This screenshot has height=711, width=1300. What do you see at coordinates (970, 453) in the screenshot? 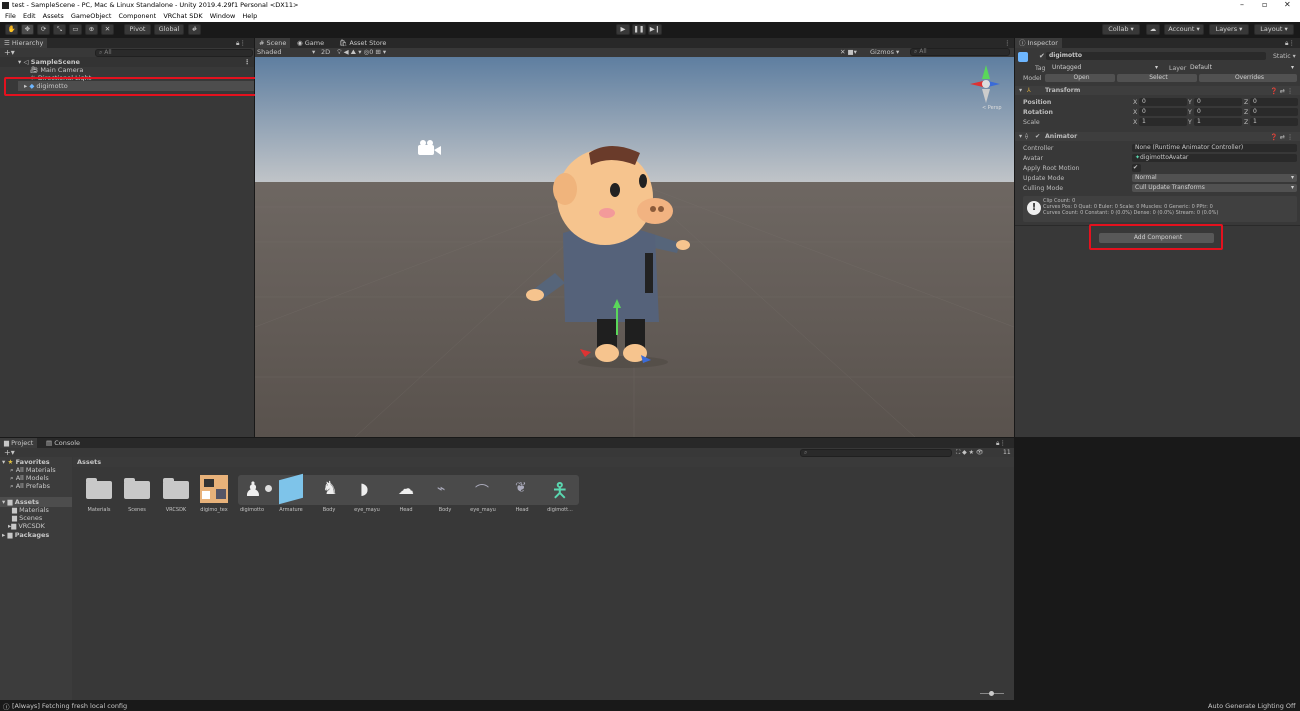
I see `filter-icons: ⛶ ◆ ★ 👁︎` at bounding box center [970, 453].